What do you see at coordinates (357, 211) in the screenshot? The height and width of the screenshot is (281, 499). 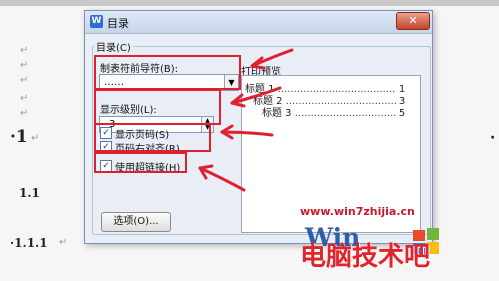 I see `watermark-url: www.win7zhijia.cn` at bounding box center [357, 211].